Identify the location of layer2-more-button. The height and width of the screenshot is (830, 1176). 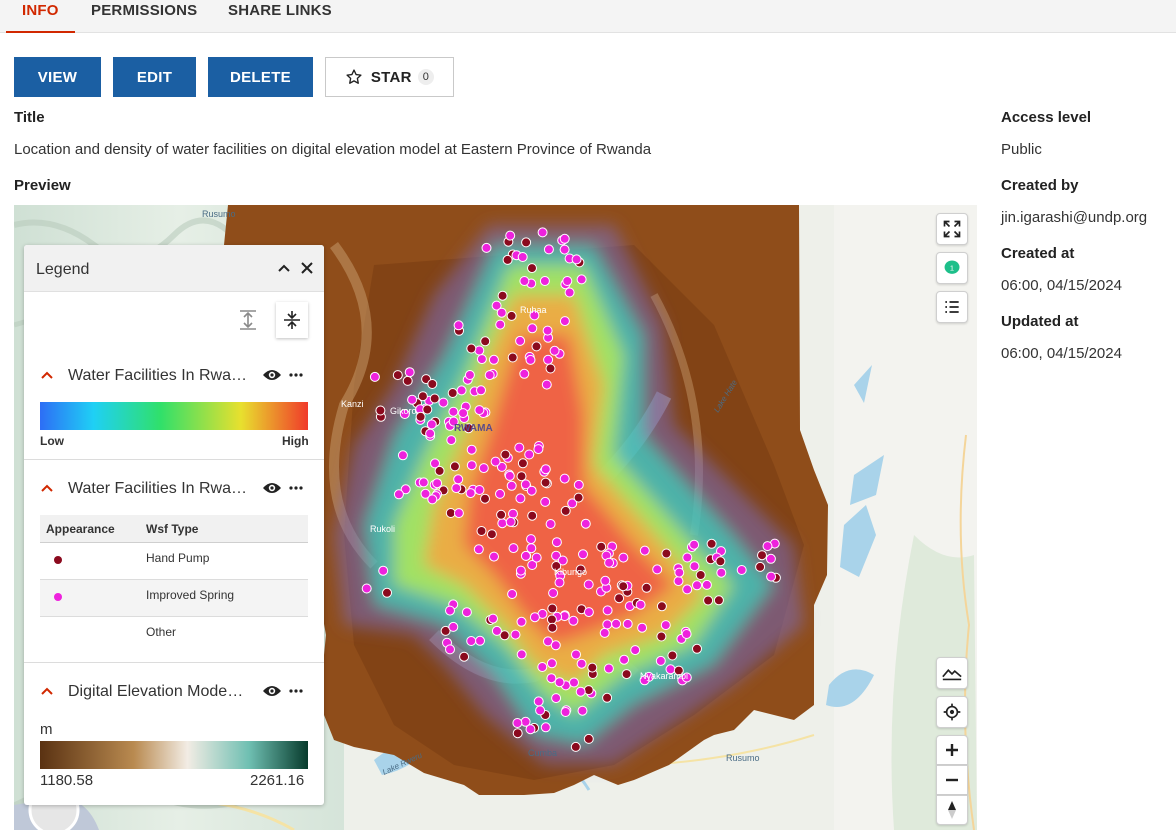
(296, 488).